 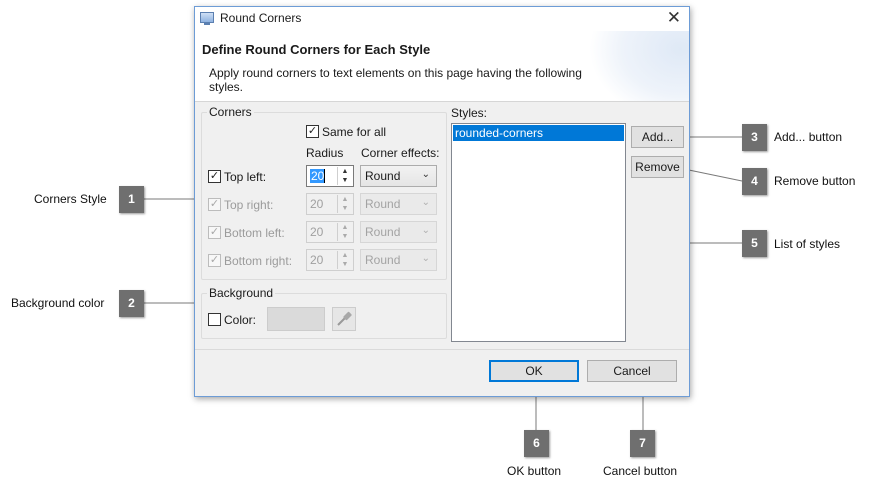 What do you see at coordinates (754, 243) in the screenshot?
I see `callout-marker-5: 5` at bounding box center [754, 243].